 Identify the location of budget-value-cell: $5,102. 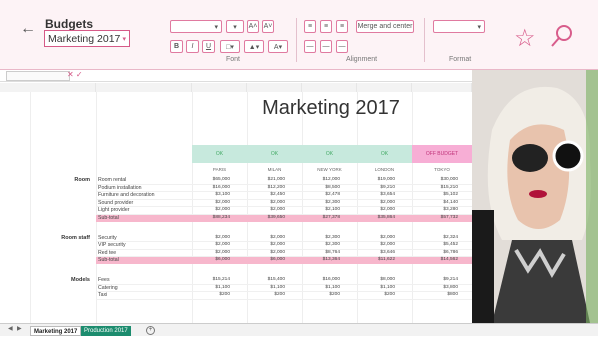
(441, 194).